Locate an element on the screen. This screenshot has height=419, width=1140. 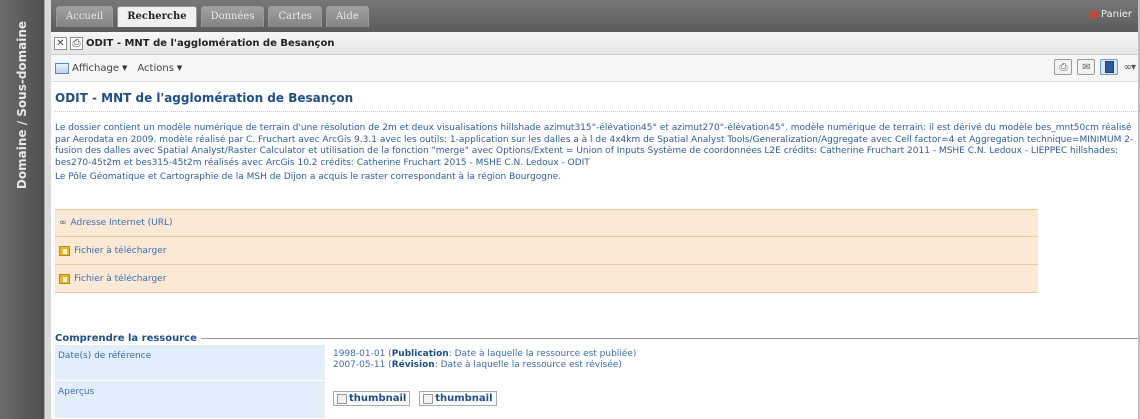
section-title: Comprendre la ressource is located at coordinates (126, 338).